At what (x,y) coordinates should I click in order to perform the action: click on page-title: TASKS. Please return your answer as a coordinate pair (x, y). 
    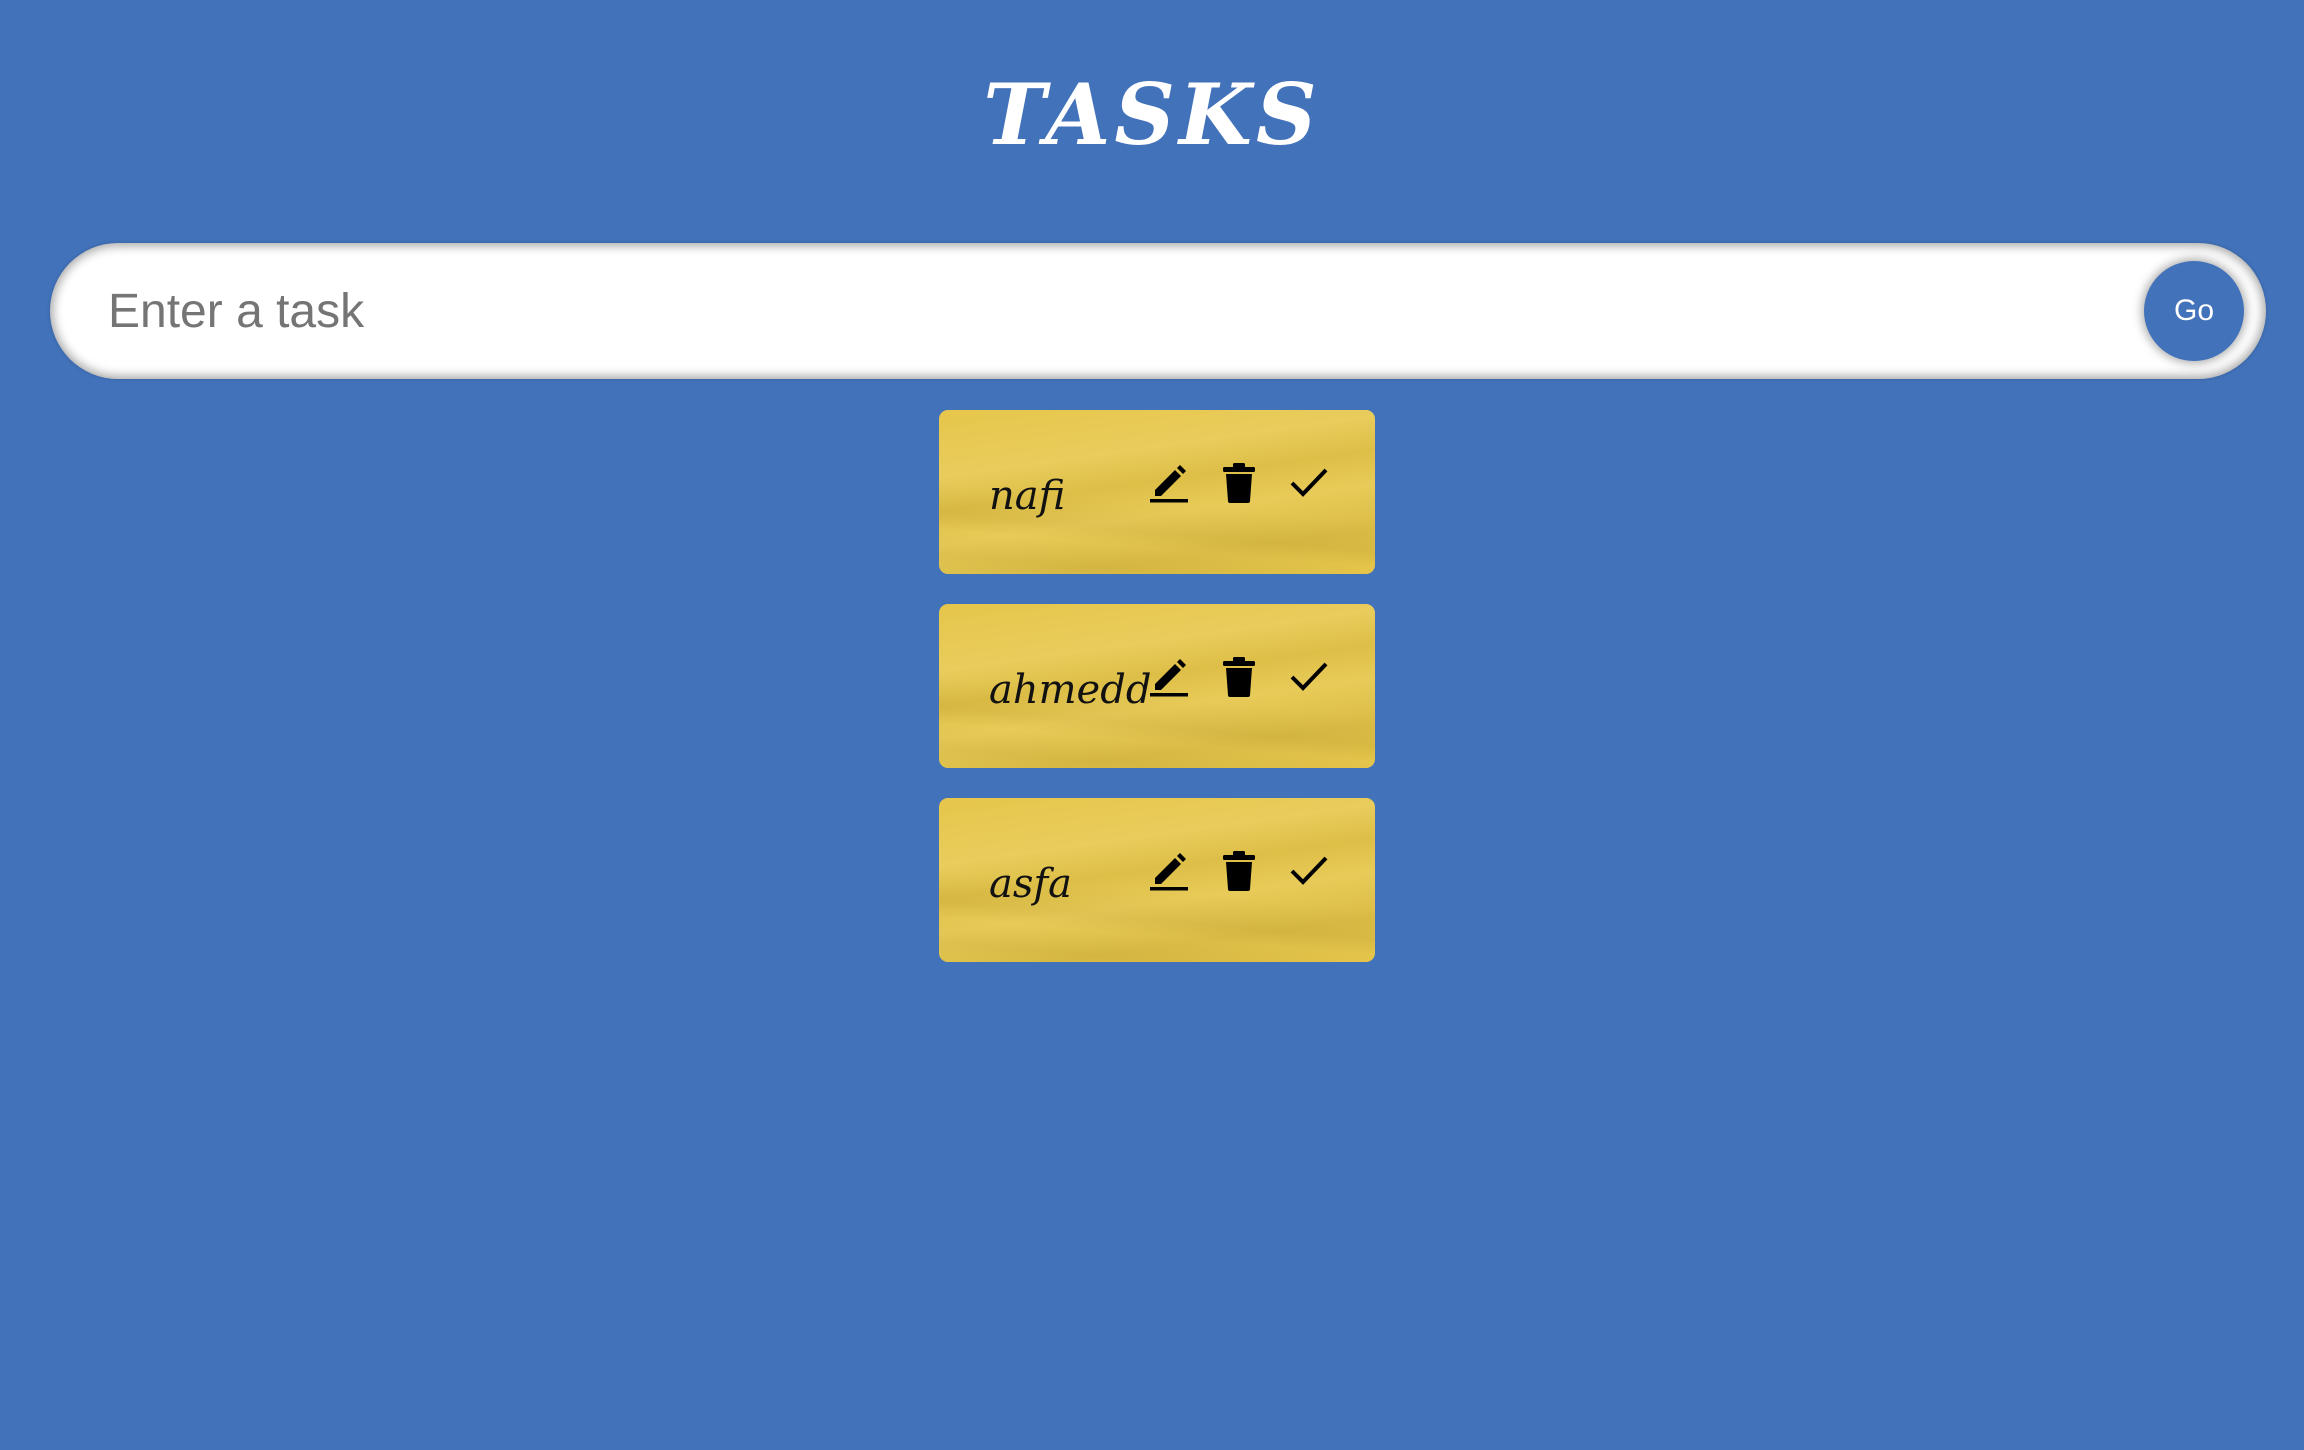
    Looking at the image, I should click on (1152, 114).